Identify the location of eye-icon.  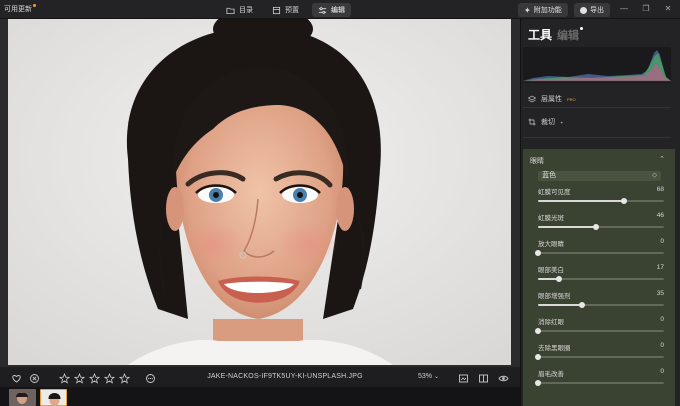
(503, 378).